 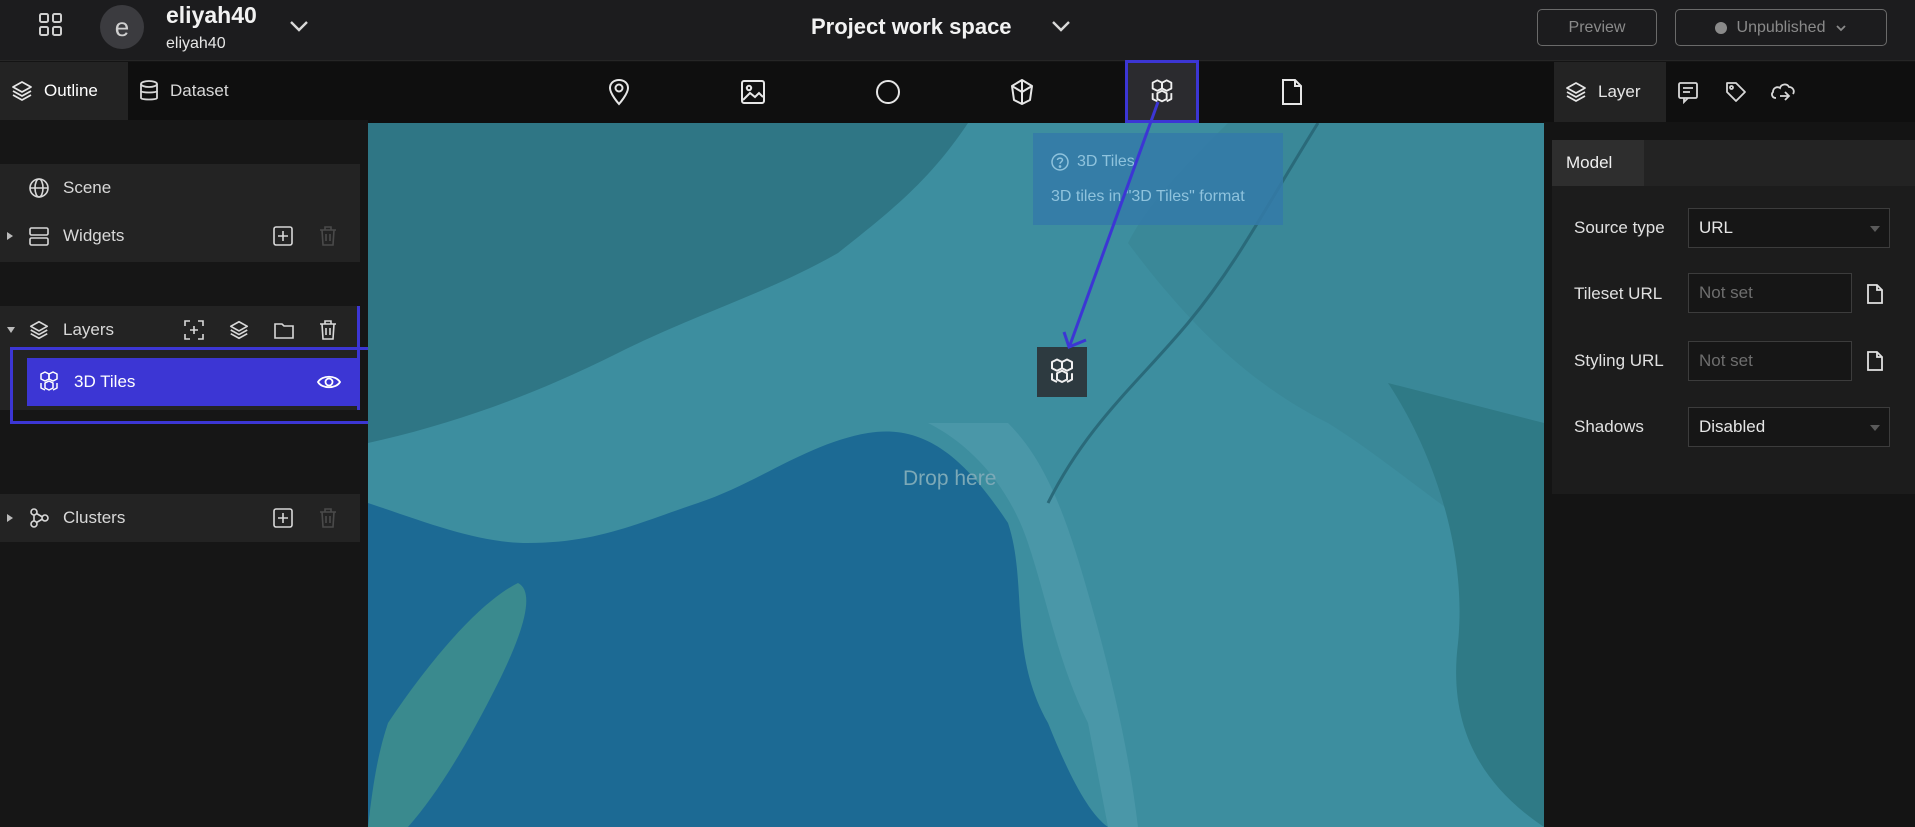 What do you see at coordinates (39, 236) in the screenshot?
I see `widgets-icon` at bounding box center [39, 236].